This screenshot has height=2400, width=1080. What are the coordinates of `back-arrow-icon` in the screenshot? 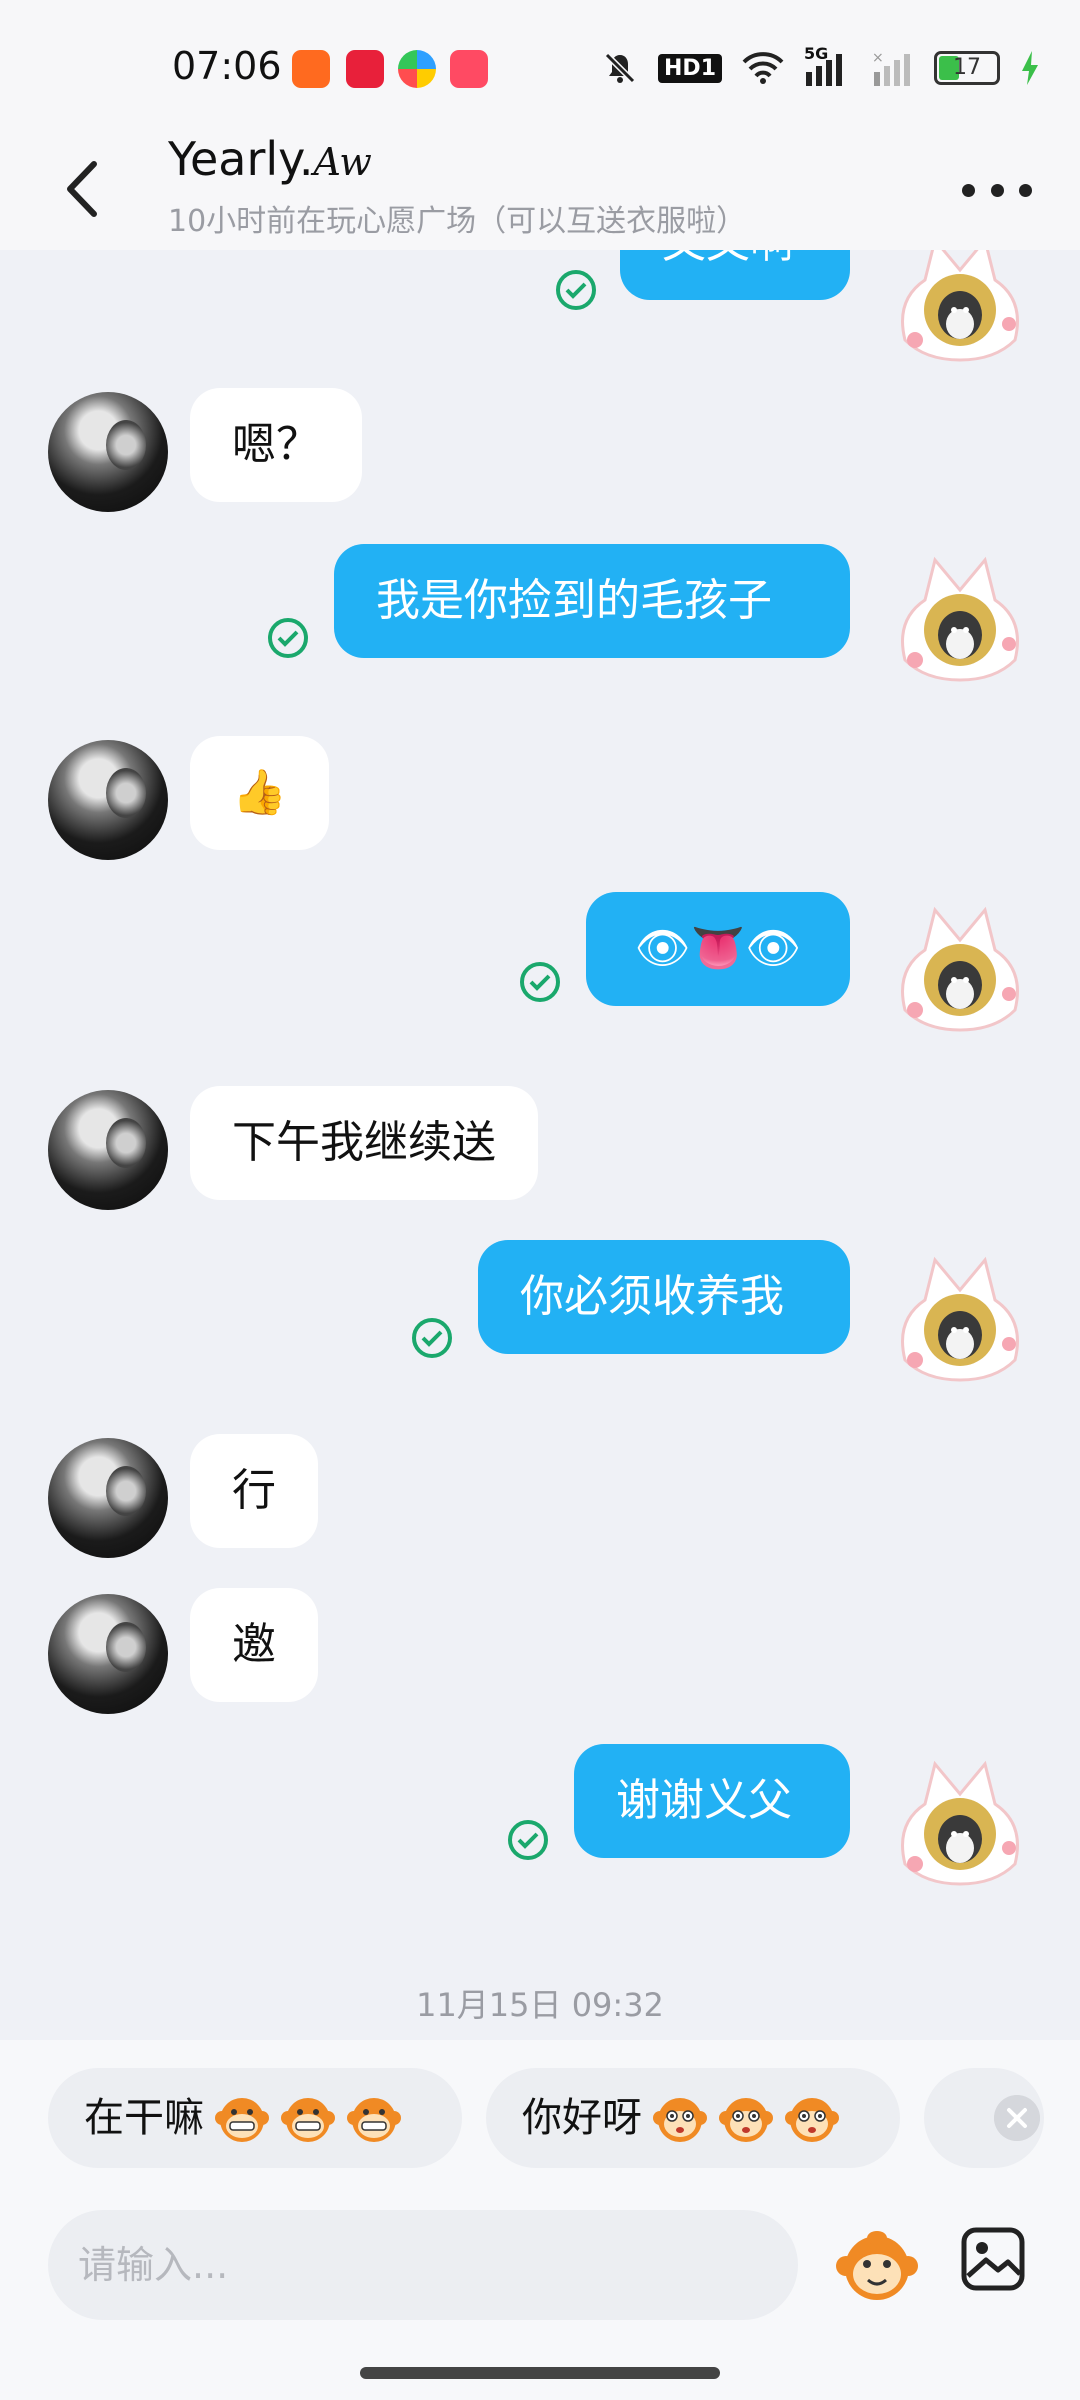 It's located at (83, 189).